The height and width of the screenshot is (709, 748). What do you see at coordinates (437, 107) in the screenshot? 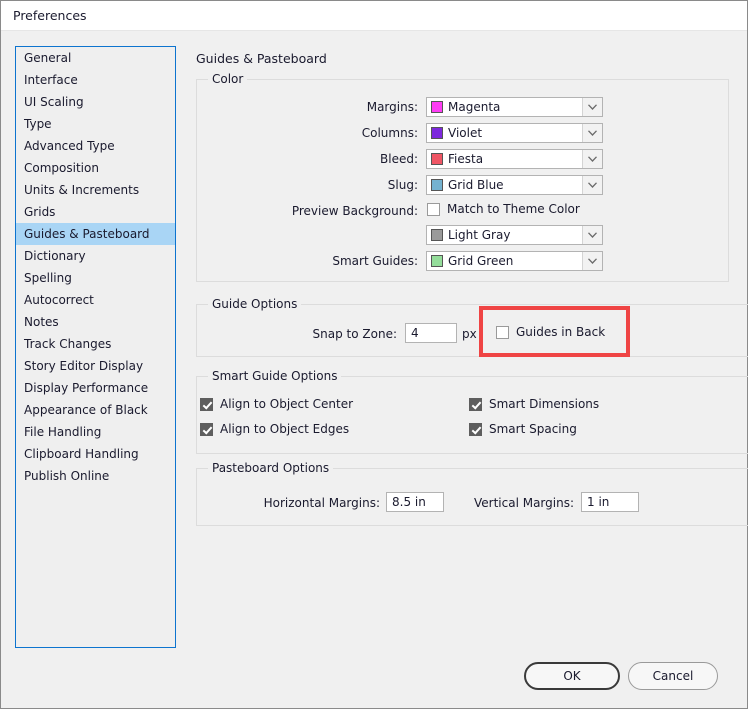
I see `margins-color-combo-swatch` at bounding box center [437, 107].